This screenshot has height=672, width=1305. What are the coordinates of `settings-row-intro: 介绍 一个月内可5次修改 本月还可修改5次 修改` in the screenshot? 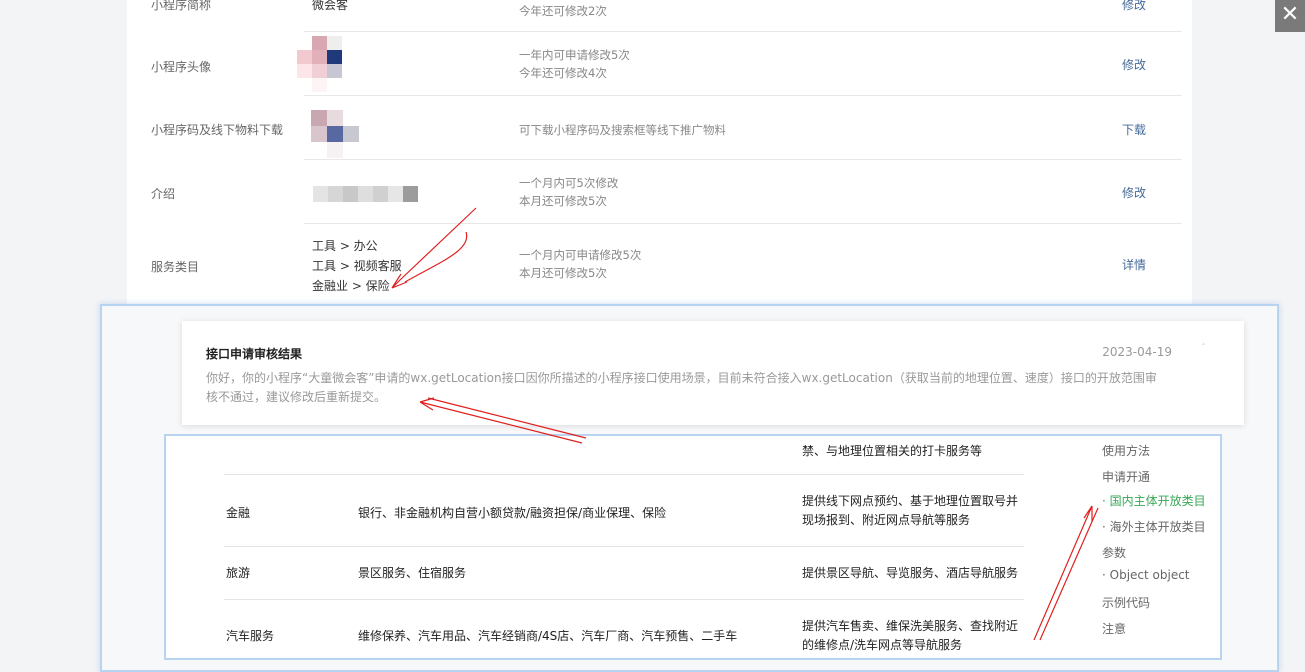 It's located at (659, 192).